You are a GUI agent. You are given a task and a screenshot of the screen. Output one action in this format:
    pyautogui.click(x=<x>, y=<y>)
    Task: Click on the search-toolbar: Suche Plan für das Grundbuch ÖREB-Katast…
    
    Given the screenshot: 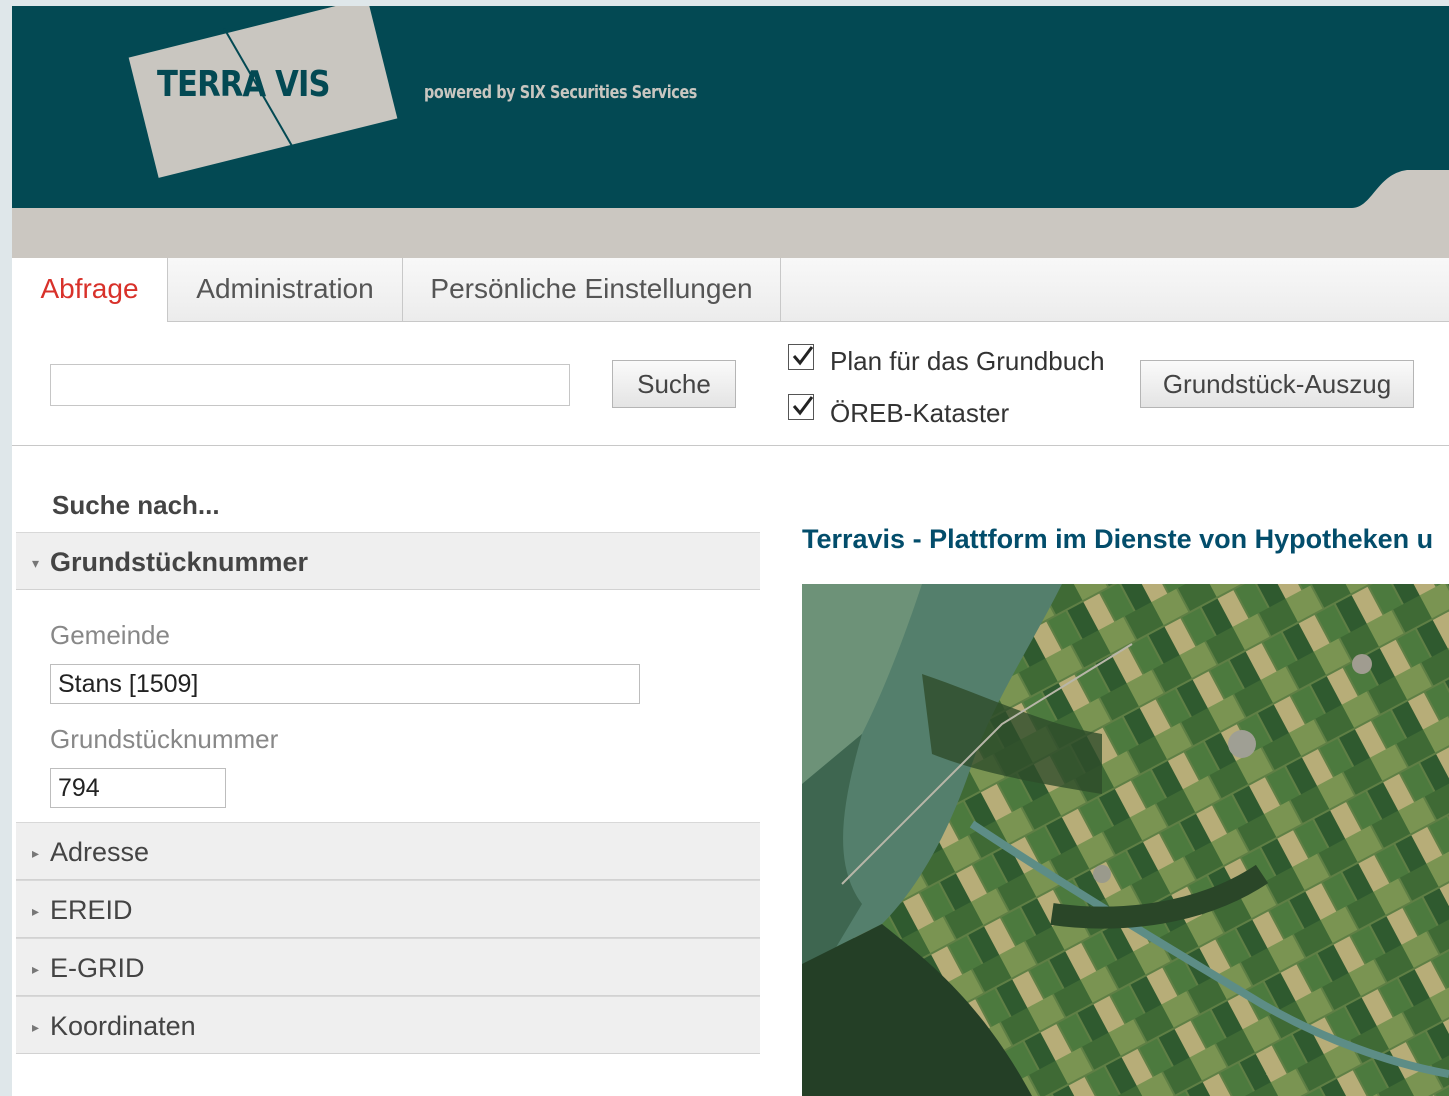 What is the action you would take?
    pyautogui.click(x=730, y=384)
    